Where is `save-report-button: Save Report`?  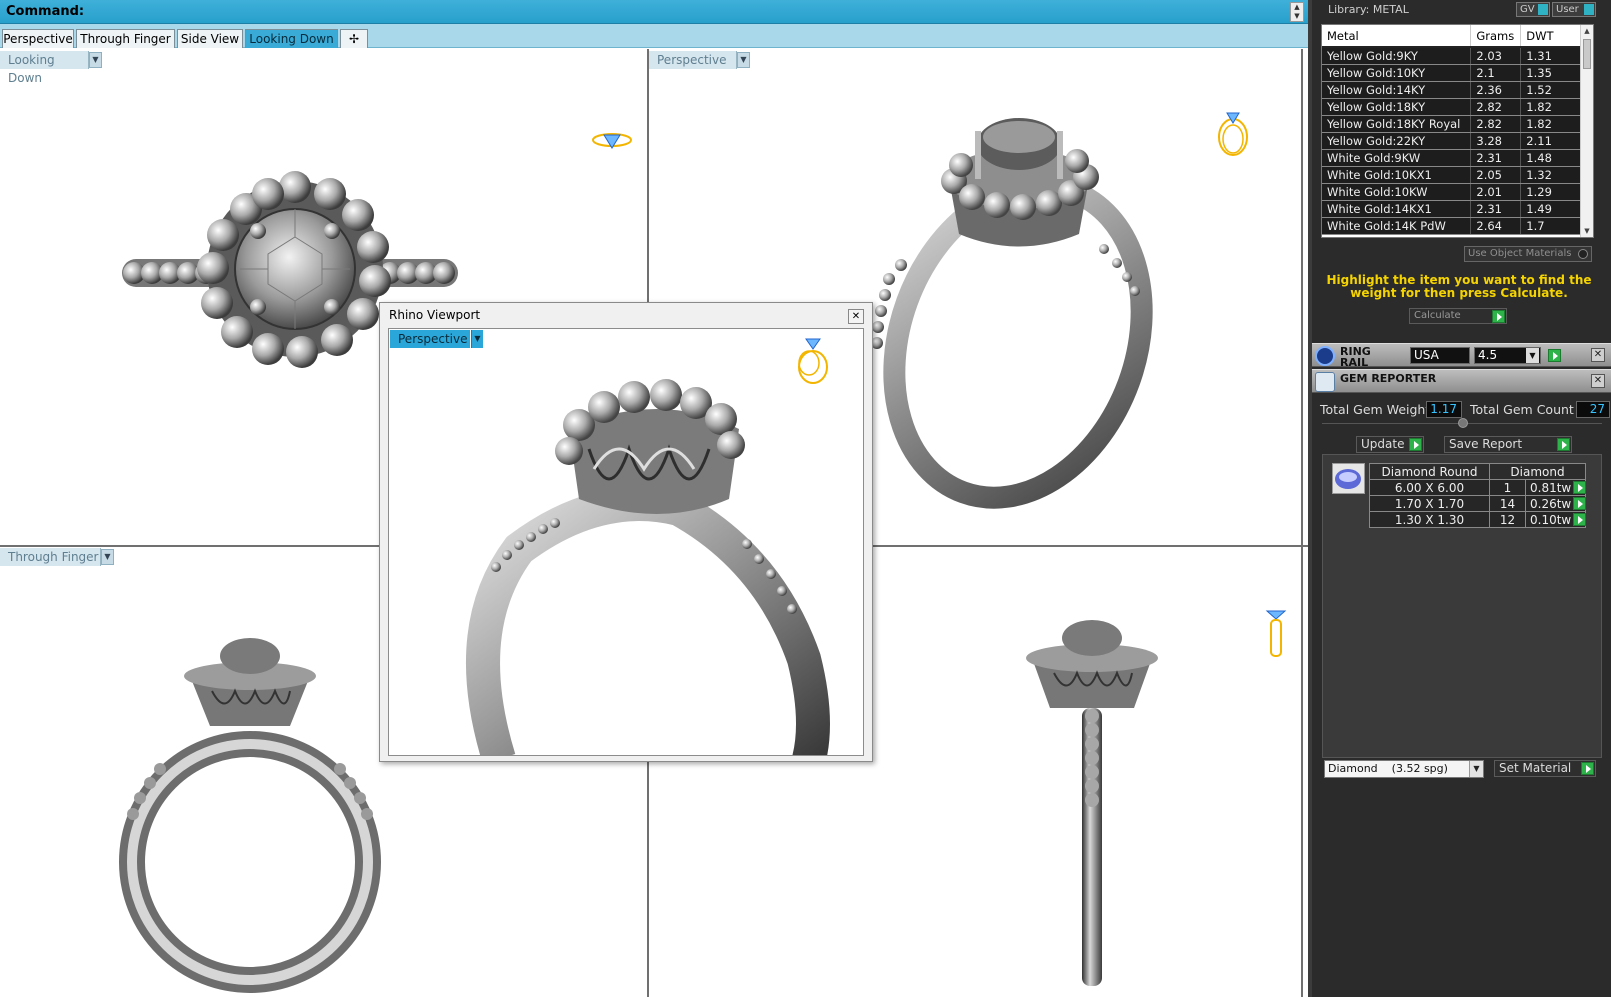 save-report-button: Save Report is located at coordinates (1508, 444).